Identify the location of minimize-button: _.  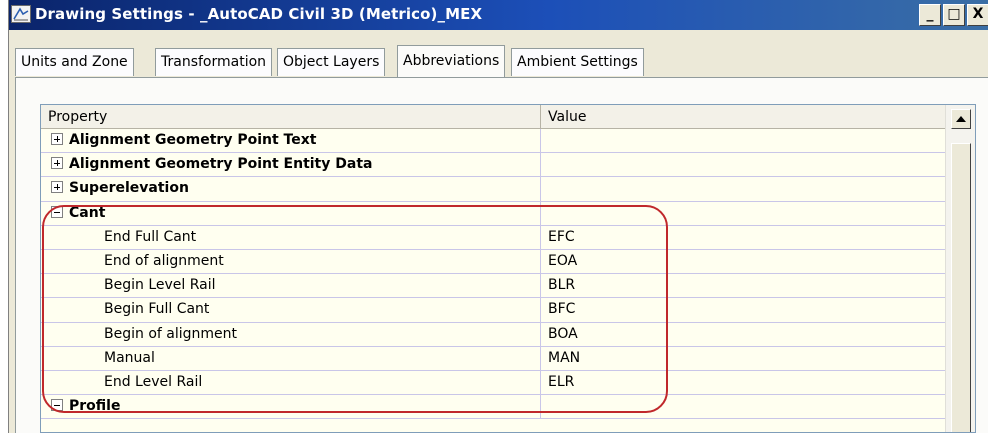
(930, 15).